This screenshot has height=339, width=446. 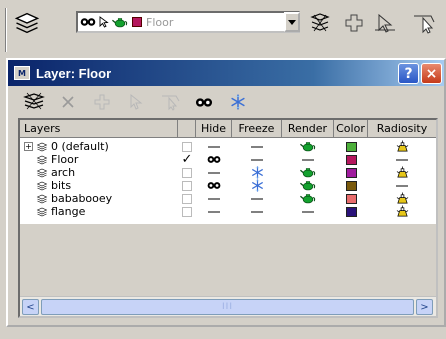 I want to click on layer-icon, so click(x=42, y=147).